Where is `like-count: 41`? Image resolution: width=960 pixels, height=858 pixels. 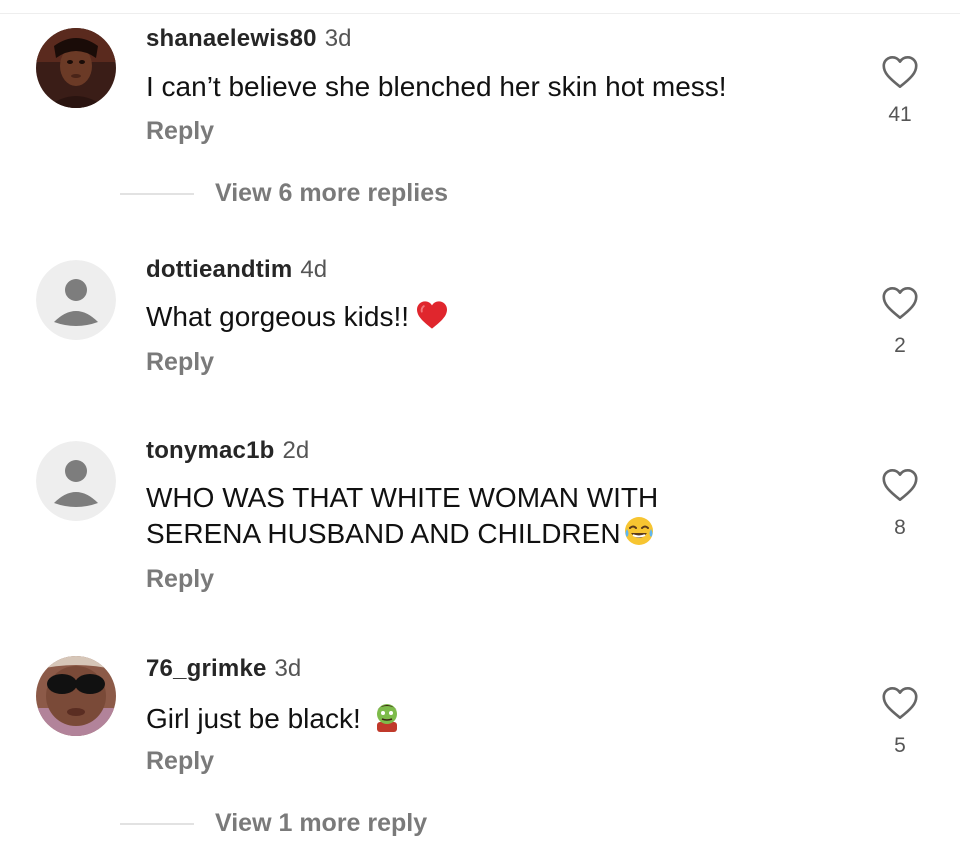
like-count: 41 is located at coordinates (900, 114).